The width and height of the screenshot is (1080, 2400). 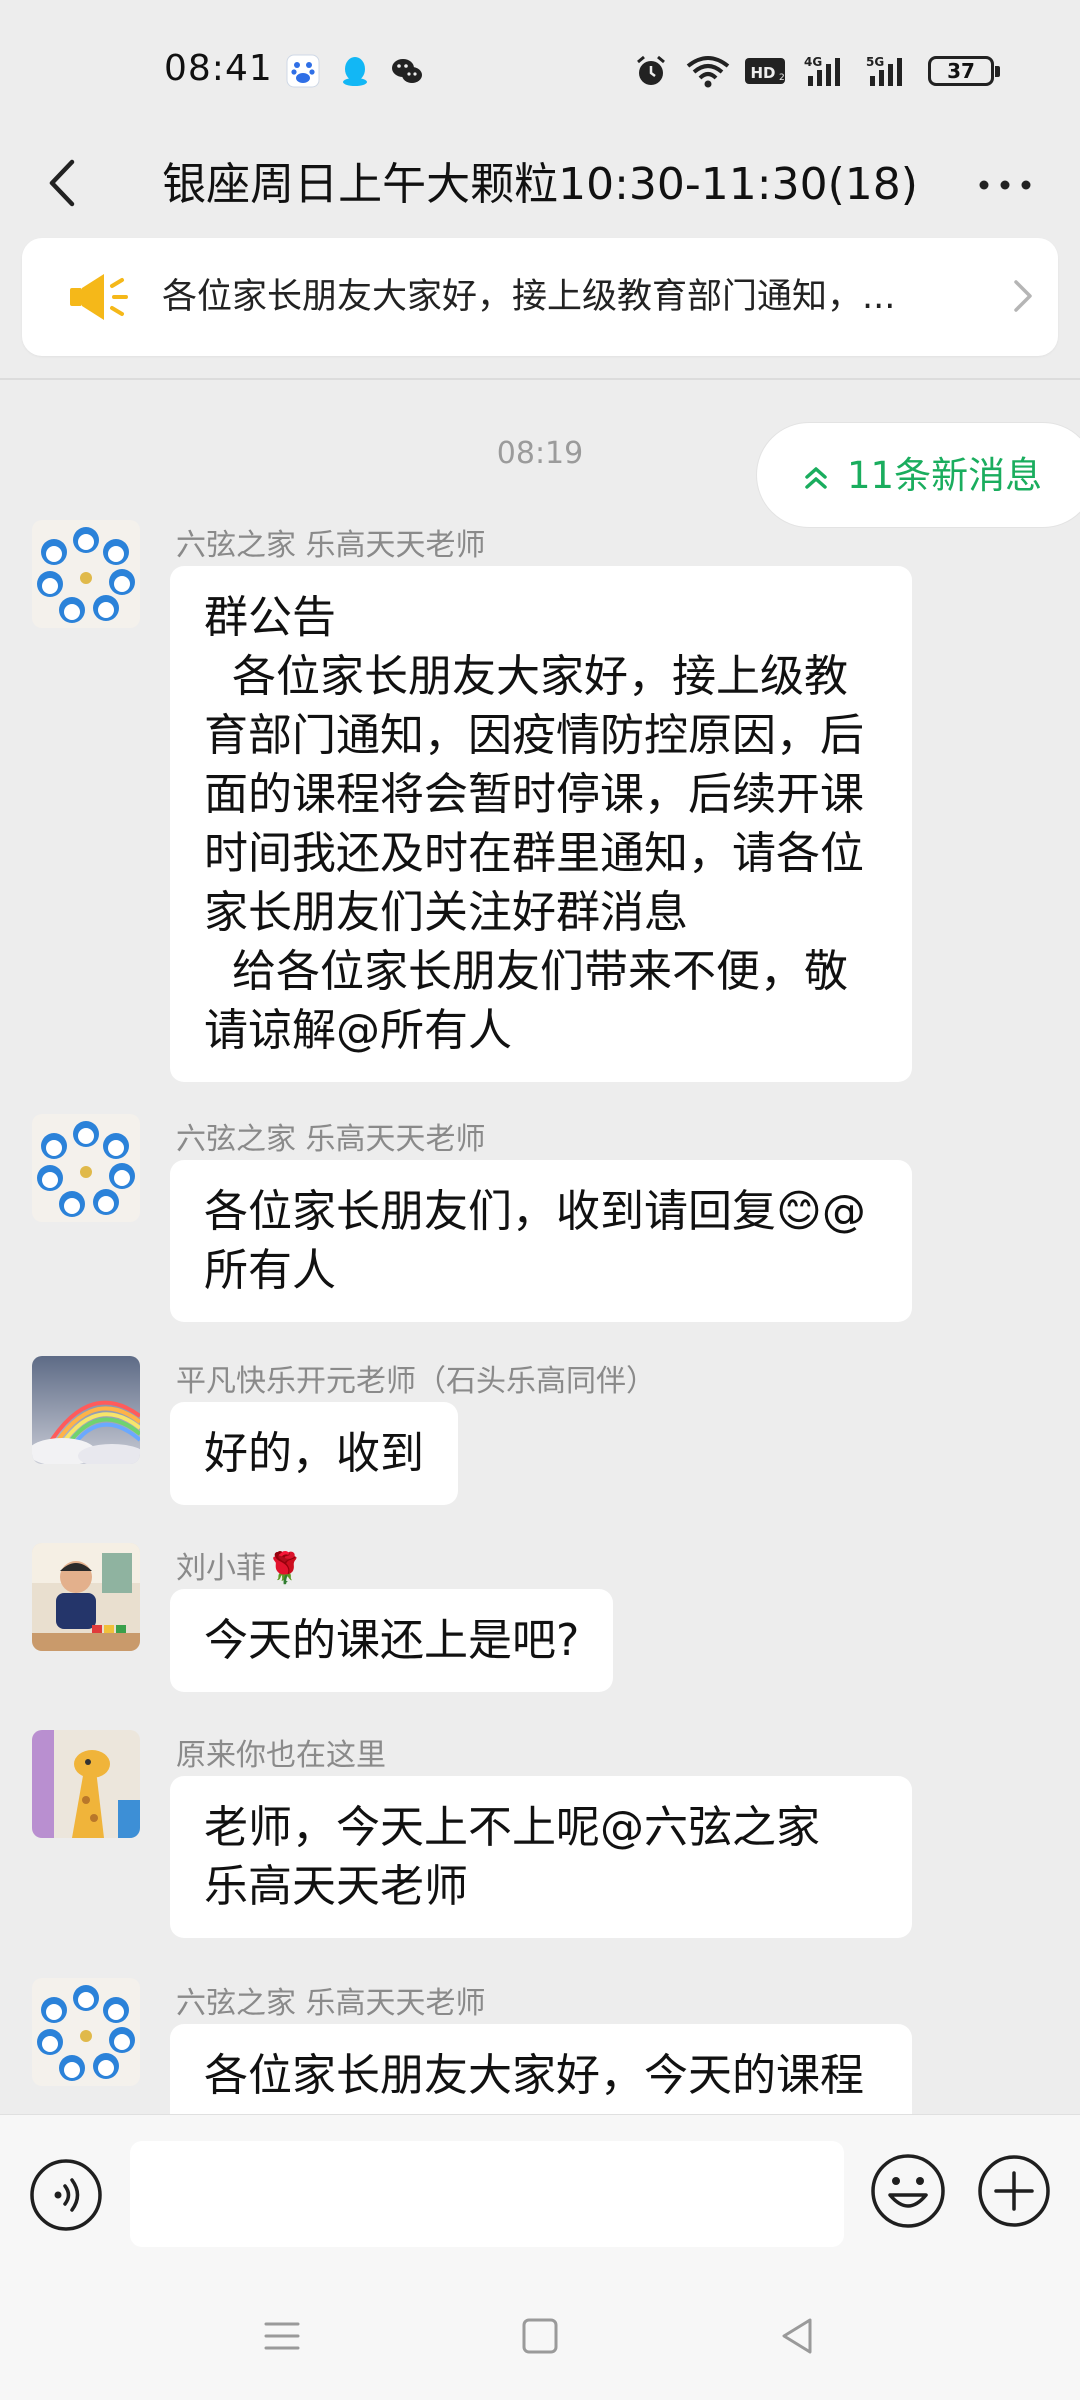 What do you see at coordinates (86, 1784) in the screenshot?
I see `giraffe-avatar` at bounding box center [86, 1784].